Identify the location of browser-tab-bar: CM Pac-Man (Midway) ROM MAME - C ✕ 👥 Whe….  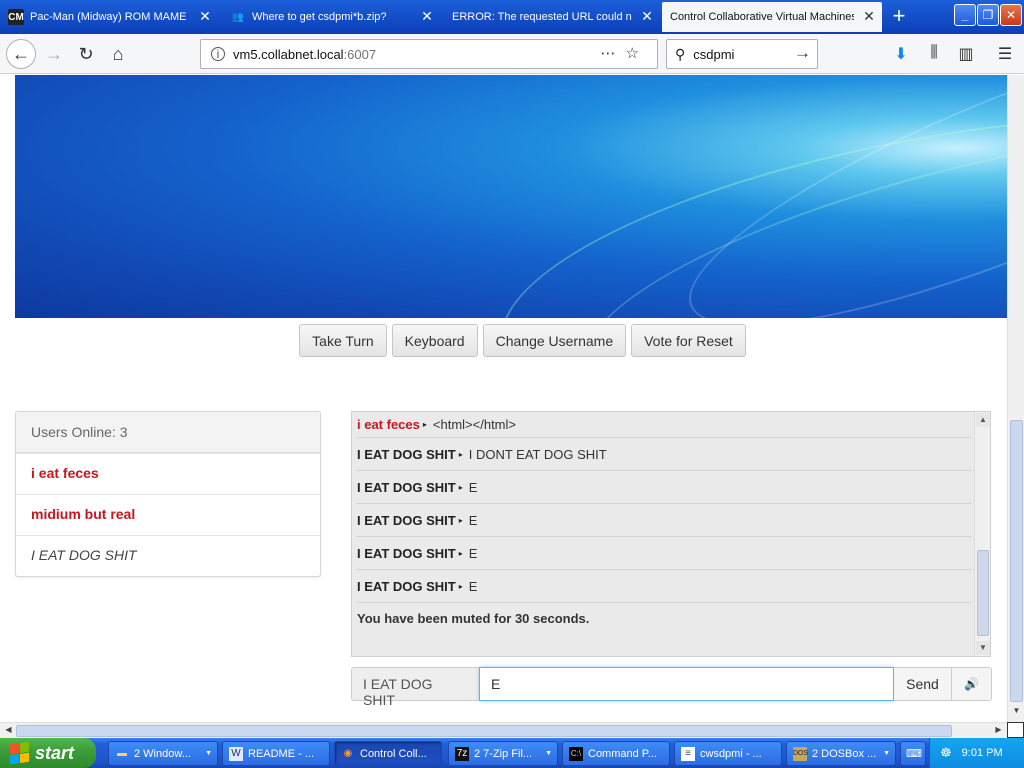
(512, 17).